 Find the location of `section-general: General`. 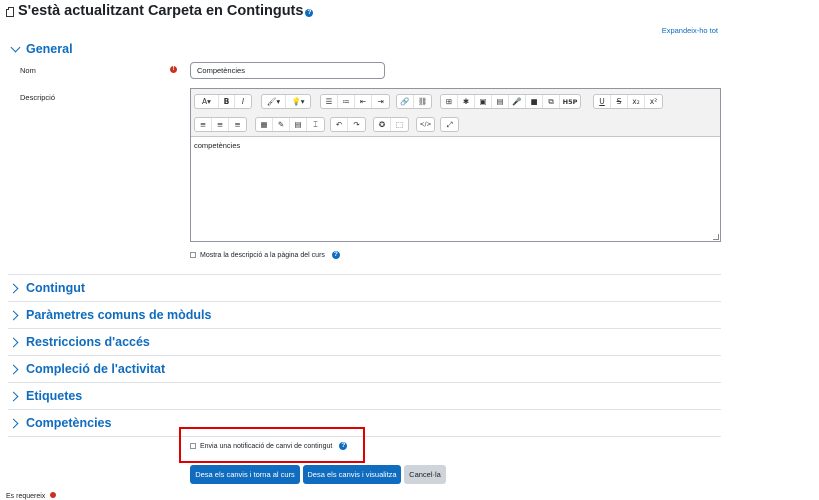

section-general: General is located at coordinates (41, 49).